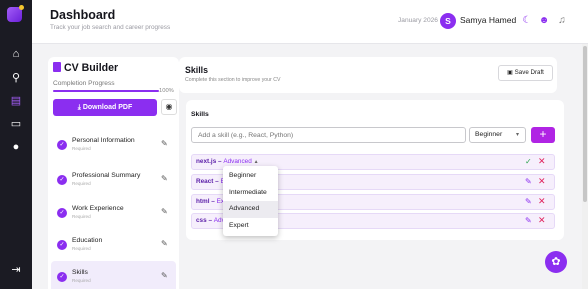  What do you see at coordinates (418, 20) in the screenshot?
I see `date-label: January 2026` at bounding box center [418, 20].